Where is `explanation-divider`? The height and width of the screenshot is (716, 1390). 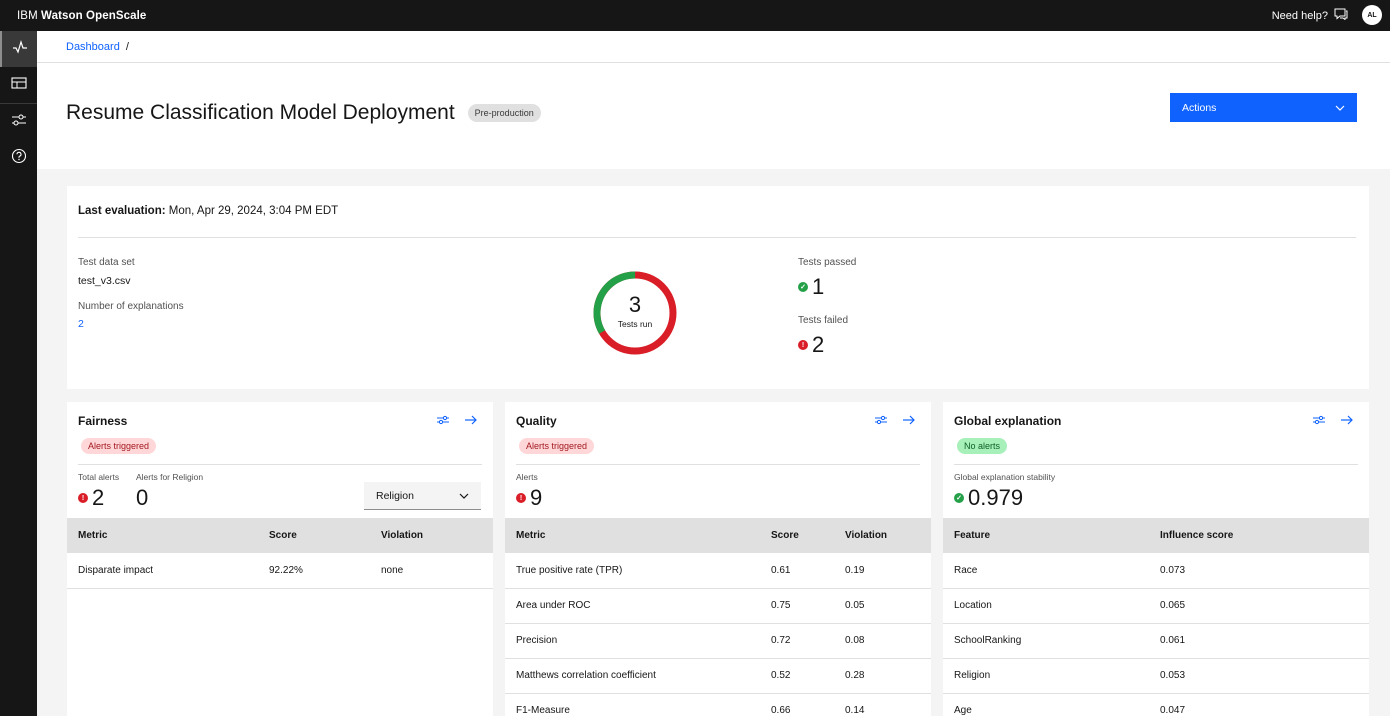
explanation-divider is located at coordinates (1156, 464).